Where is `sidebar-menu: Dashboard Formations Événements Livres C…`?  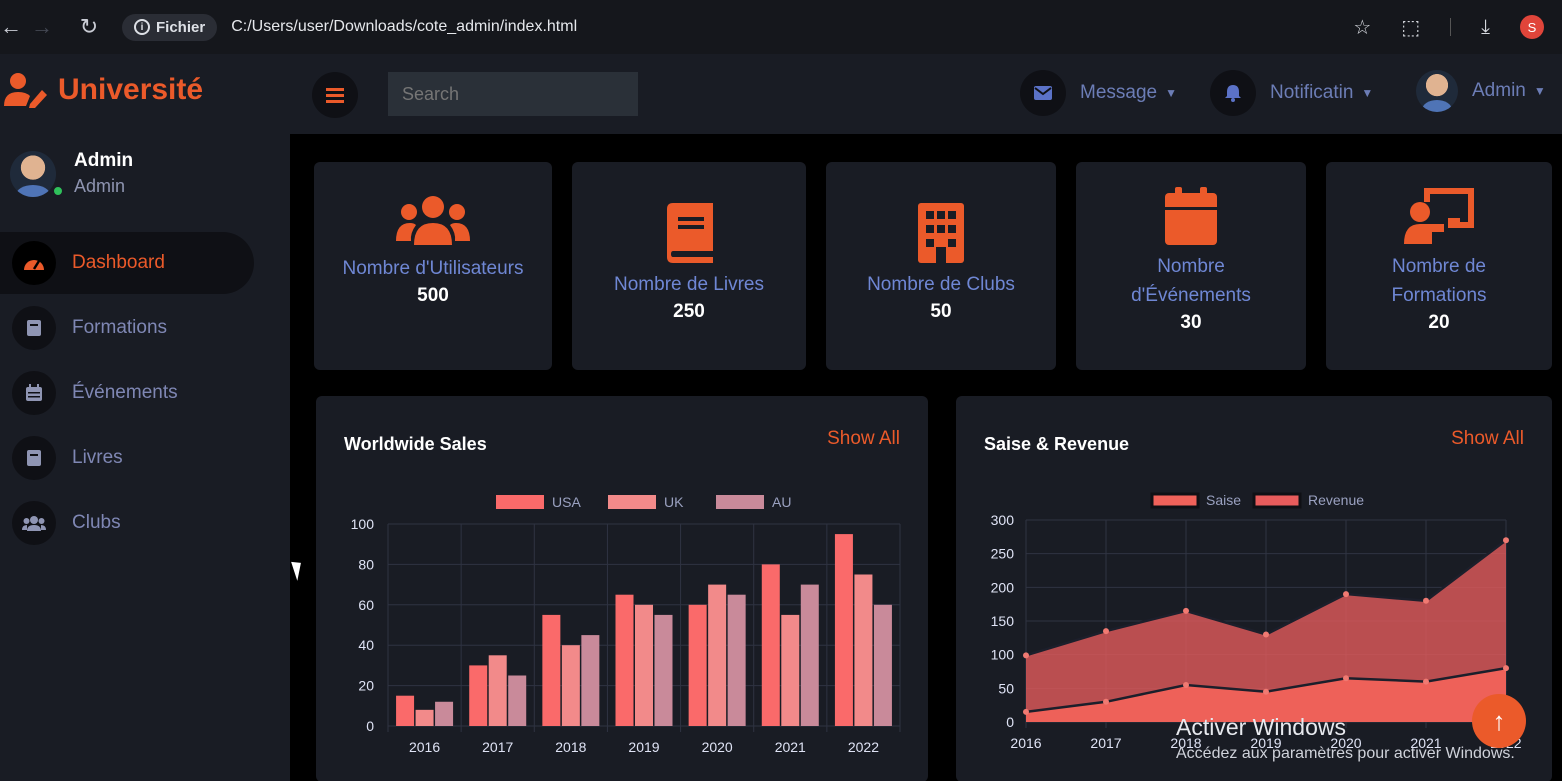
sidebar-menu: Dashboard Formations Événements Livres C… is located at coordinates (145, 394).